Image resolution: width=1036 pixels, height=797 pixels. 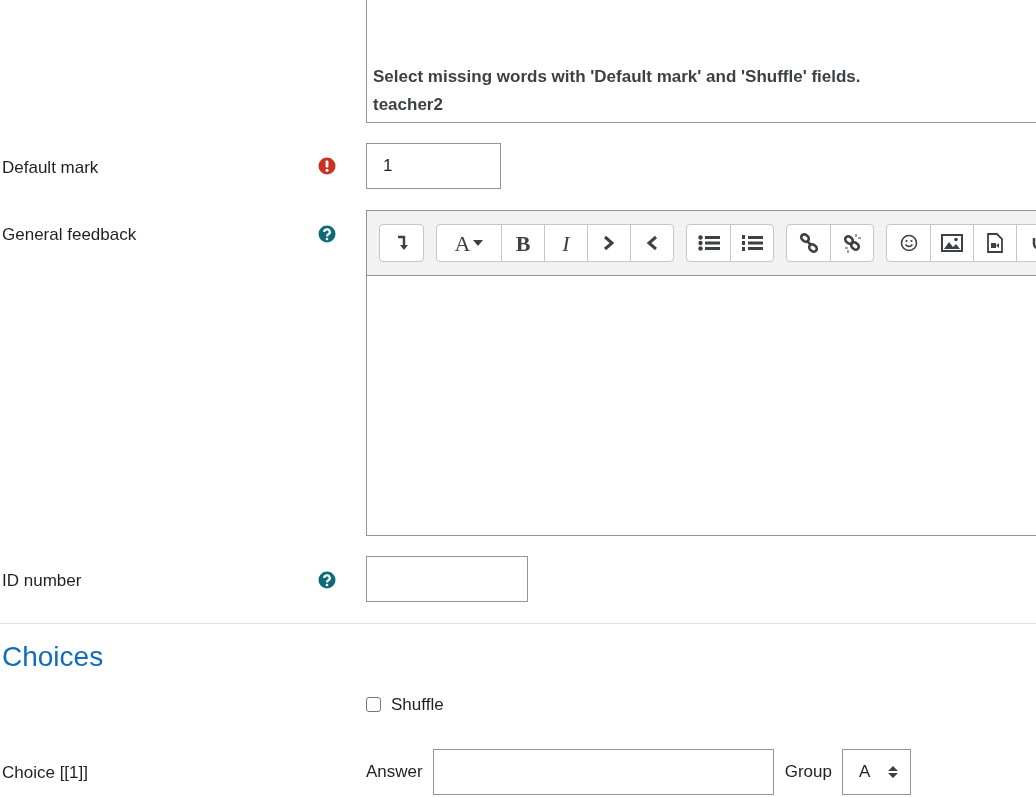 I want to click on field-label: General feedback, so click(x=69, y=235).